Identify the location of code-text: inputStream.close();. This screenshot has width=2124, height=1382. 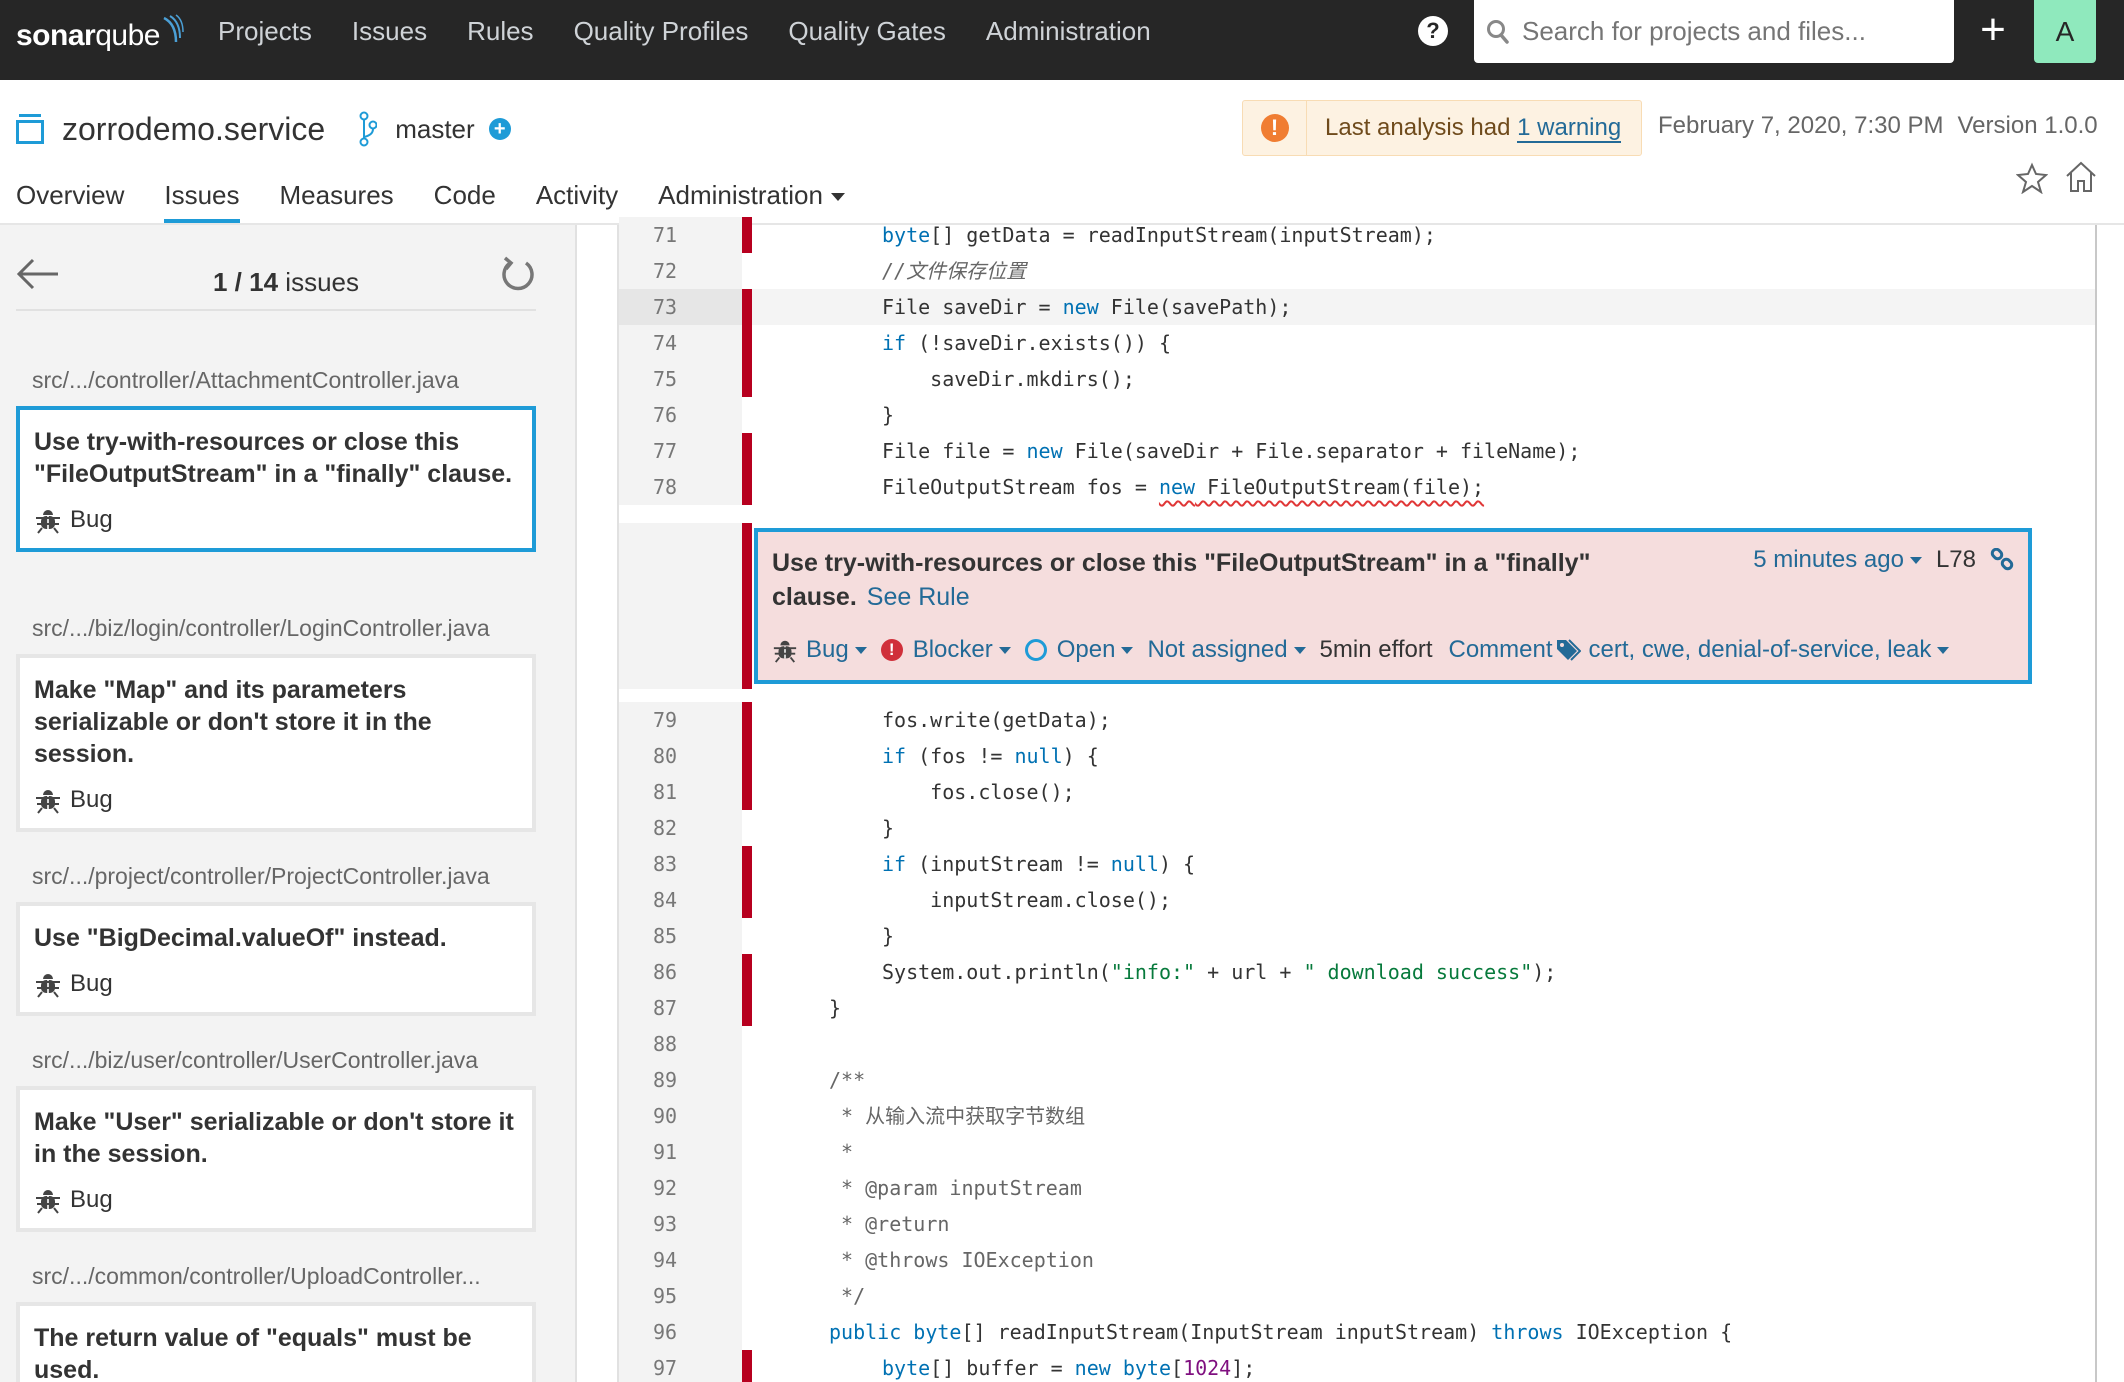
(1026, 900).